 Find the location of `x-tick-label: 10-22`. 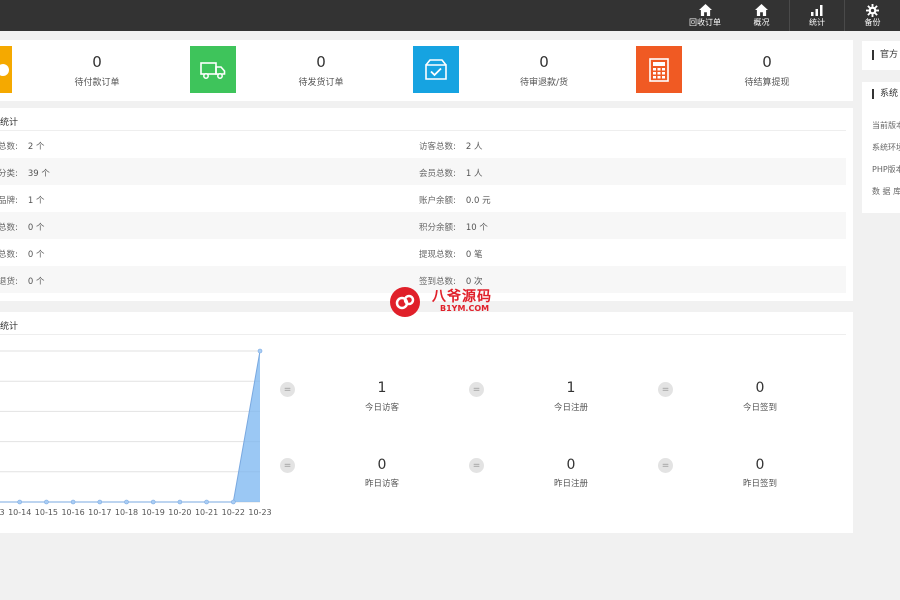

x-tick-label: 10-22 is located at coordinates (233, 512).